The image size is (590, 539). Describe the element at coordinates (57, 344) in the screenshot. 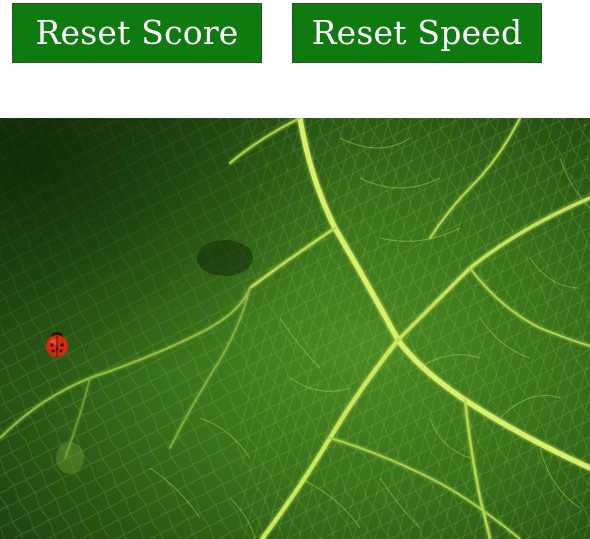

I see `ladybug-icon` at that location.